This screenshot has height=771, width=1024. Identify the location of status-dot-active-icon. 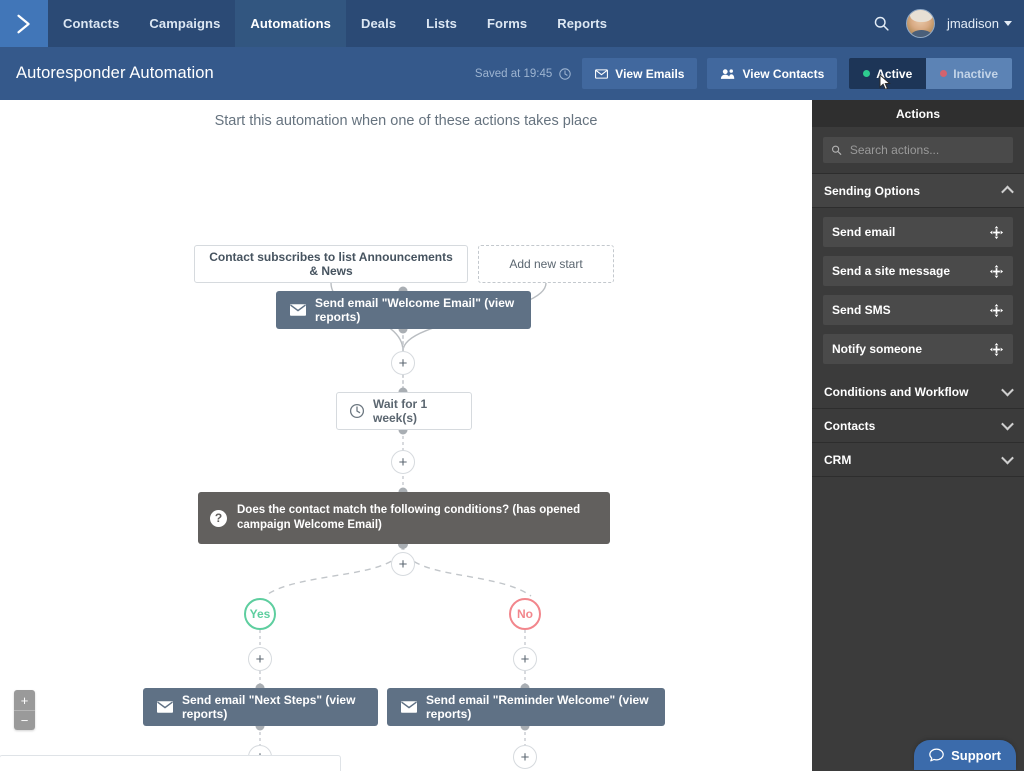
(867, 73).